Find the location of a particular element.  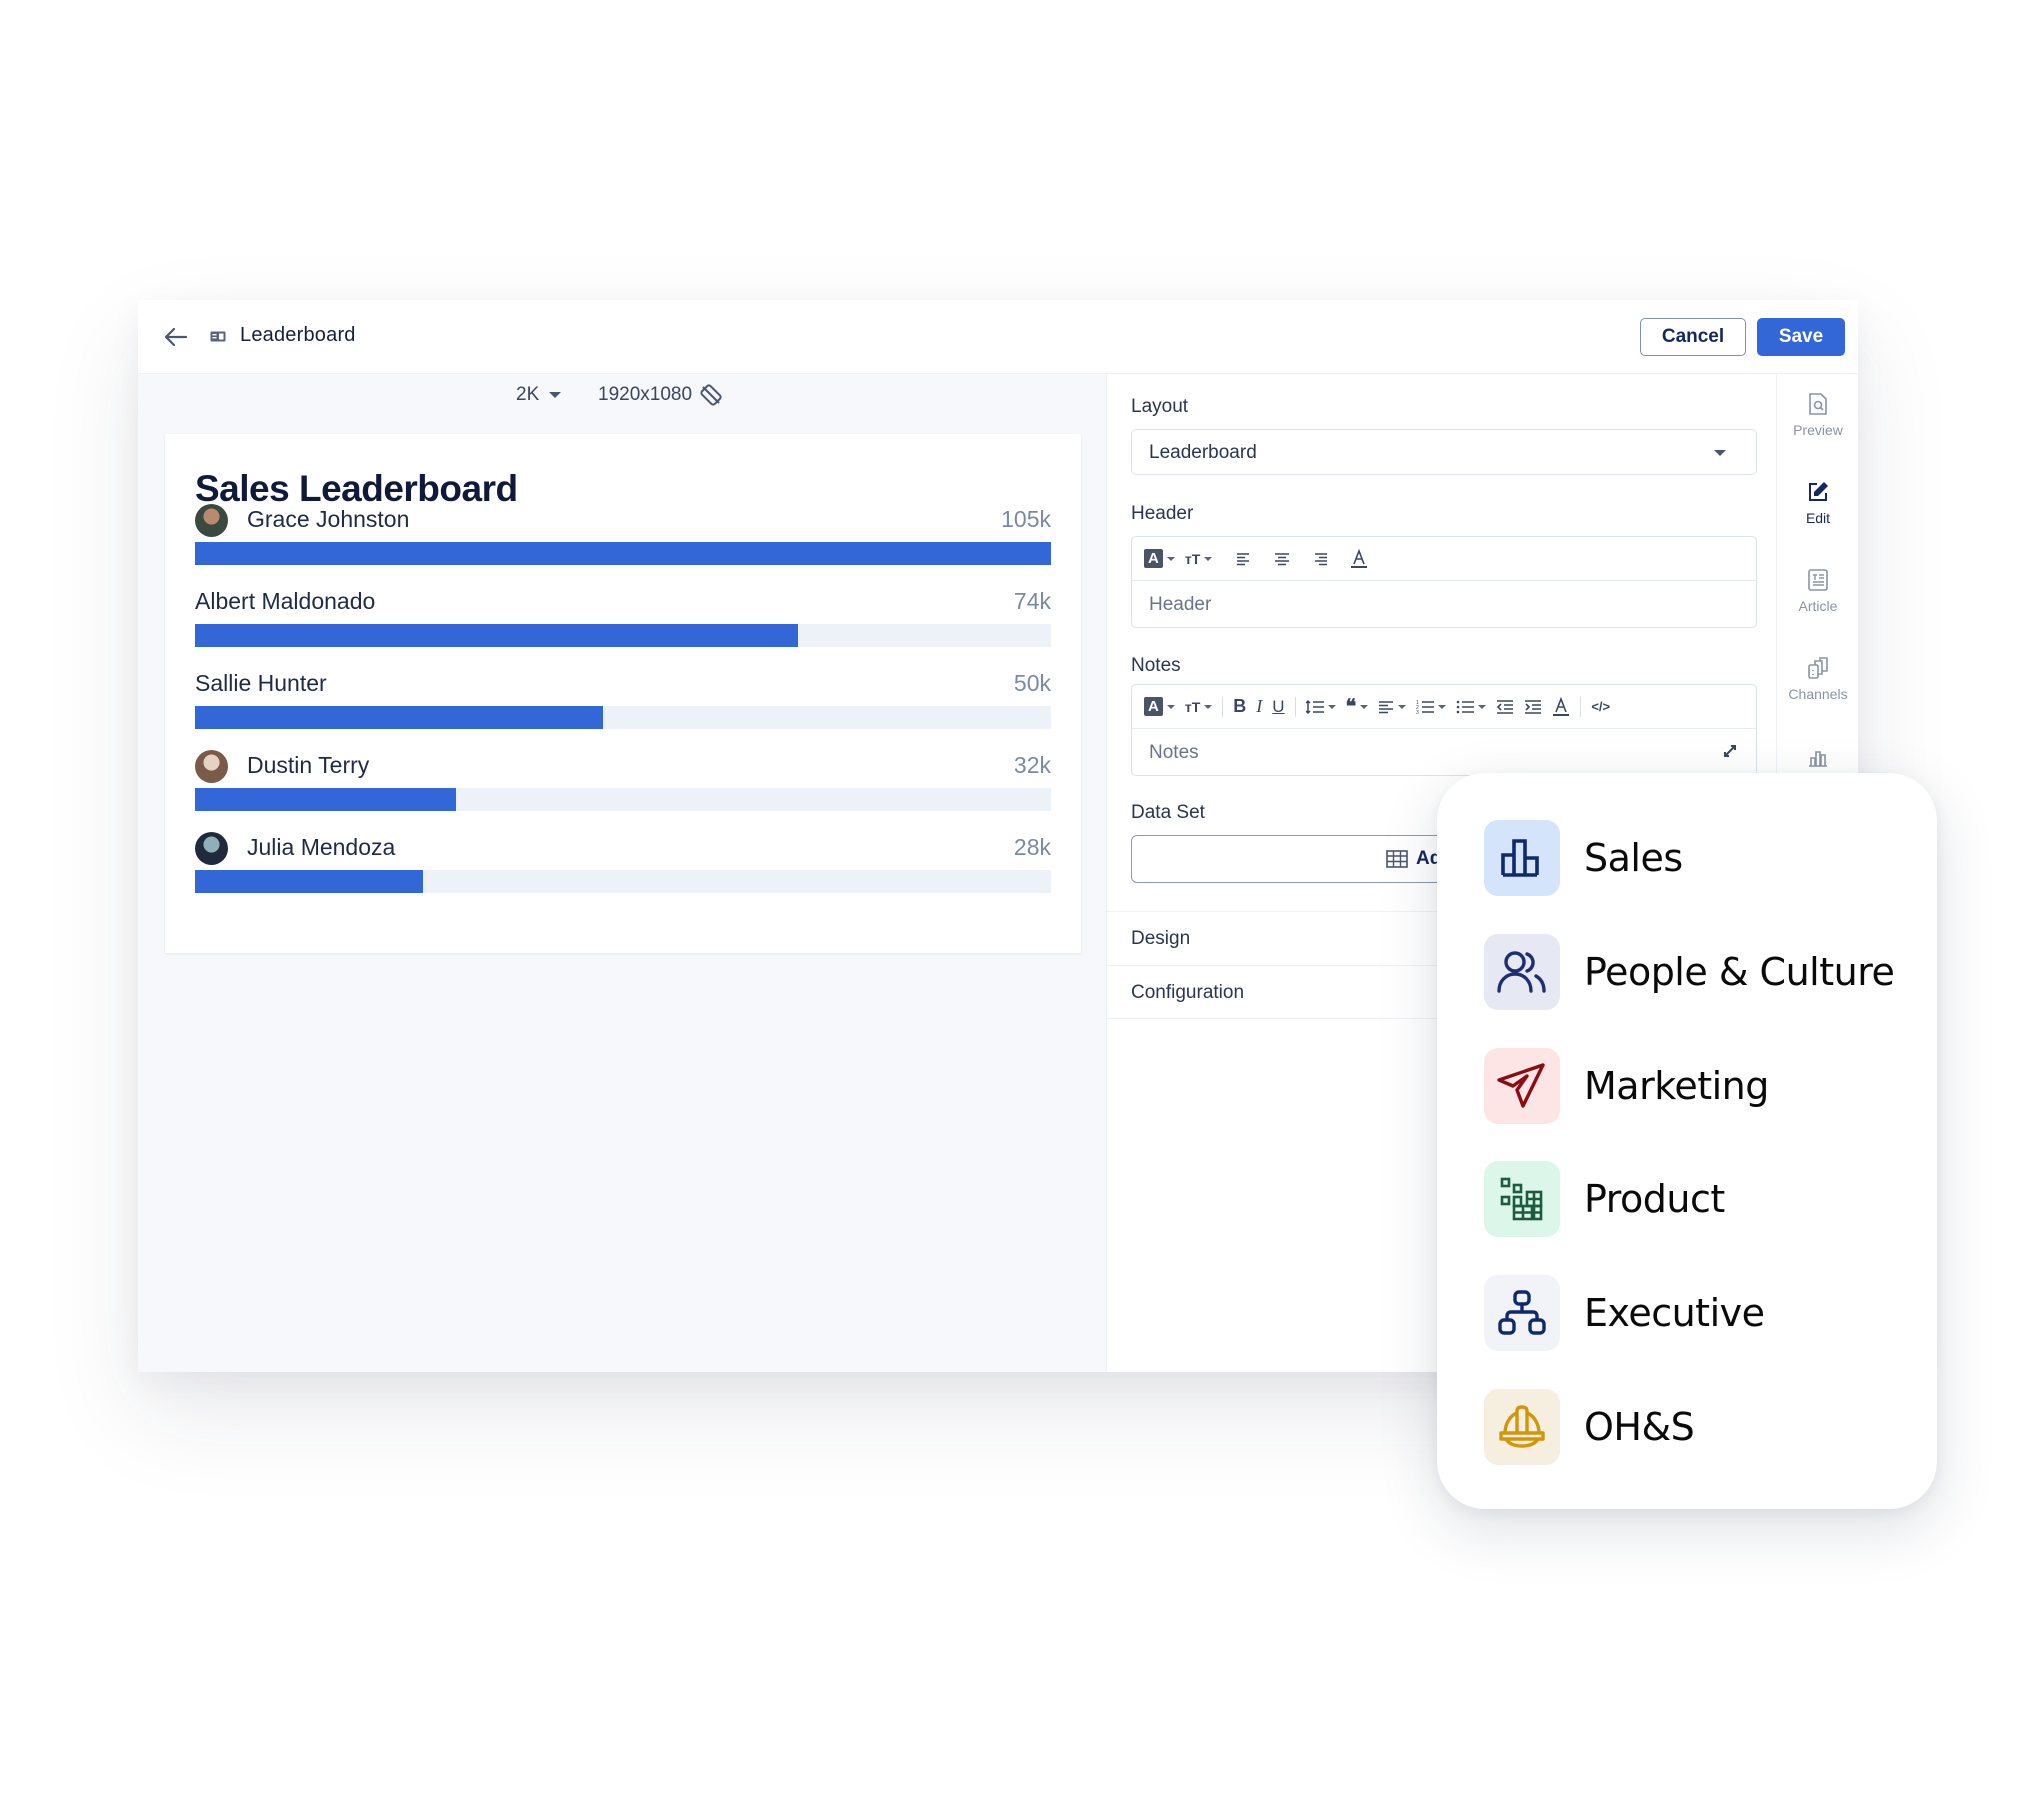

arrow-left-icon is located at coordinates (176, 337).